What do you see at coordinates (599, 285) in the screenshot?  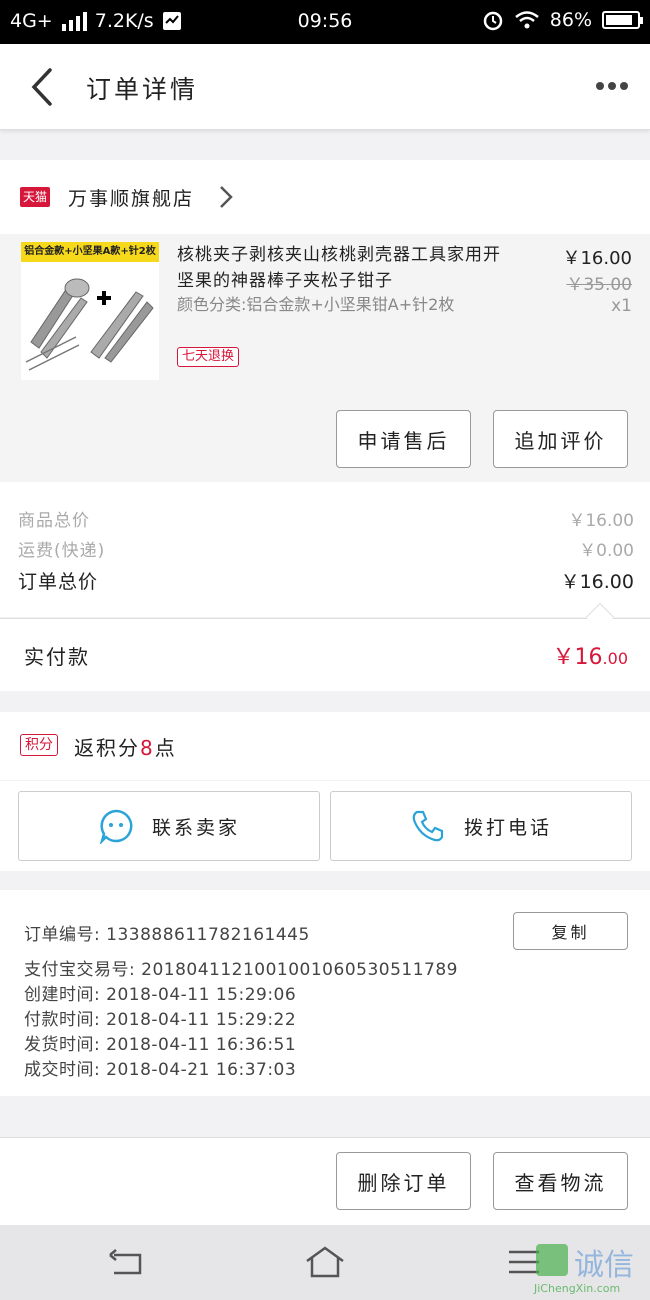 I see `product-original-price: ￥35.00` at bounding box center [599, 285].